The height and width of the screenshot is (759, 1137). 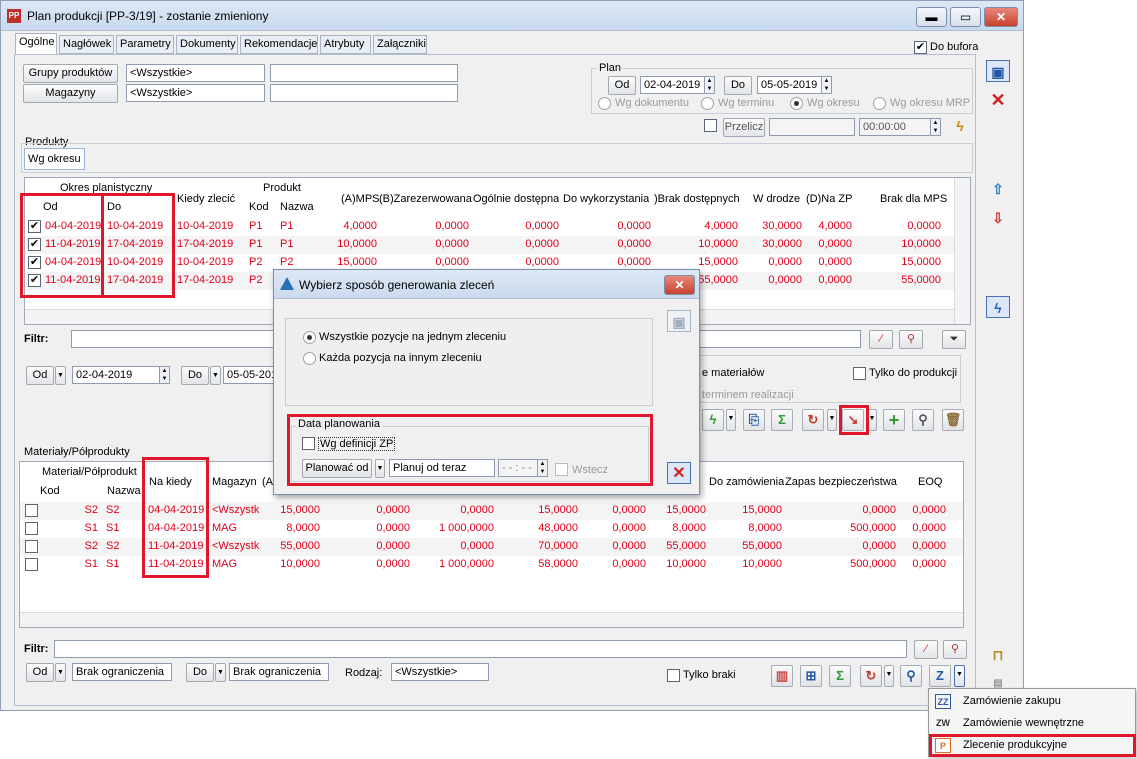 What do you see at coordinates (1001, 17) in the screenshot?
I see `close-button: ✕` at bounding box center [1001, 17].